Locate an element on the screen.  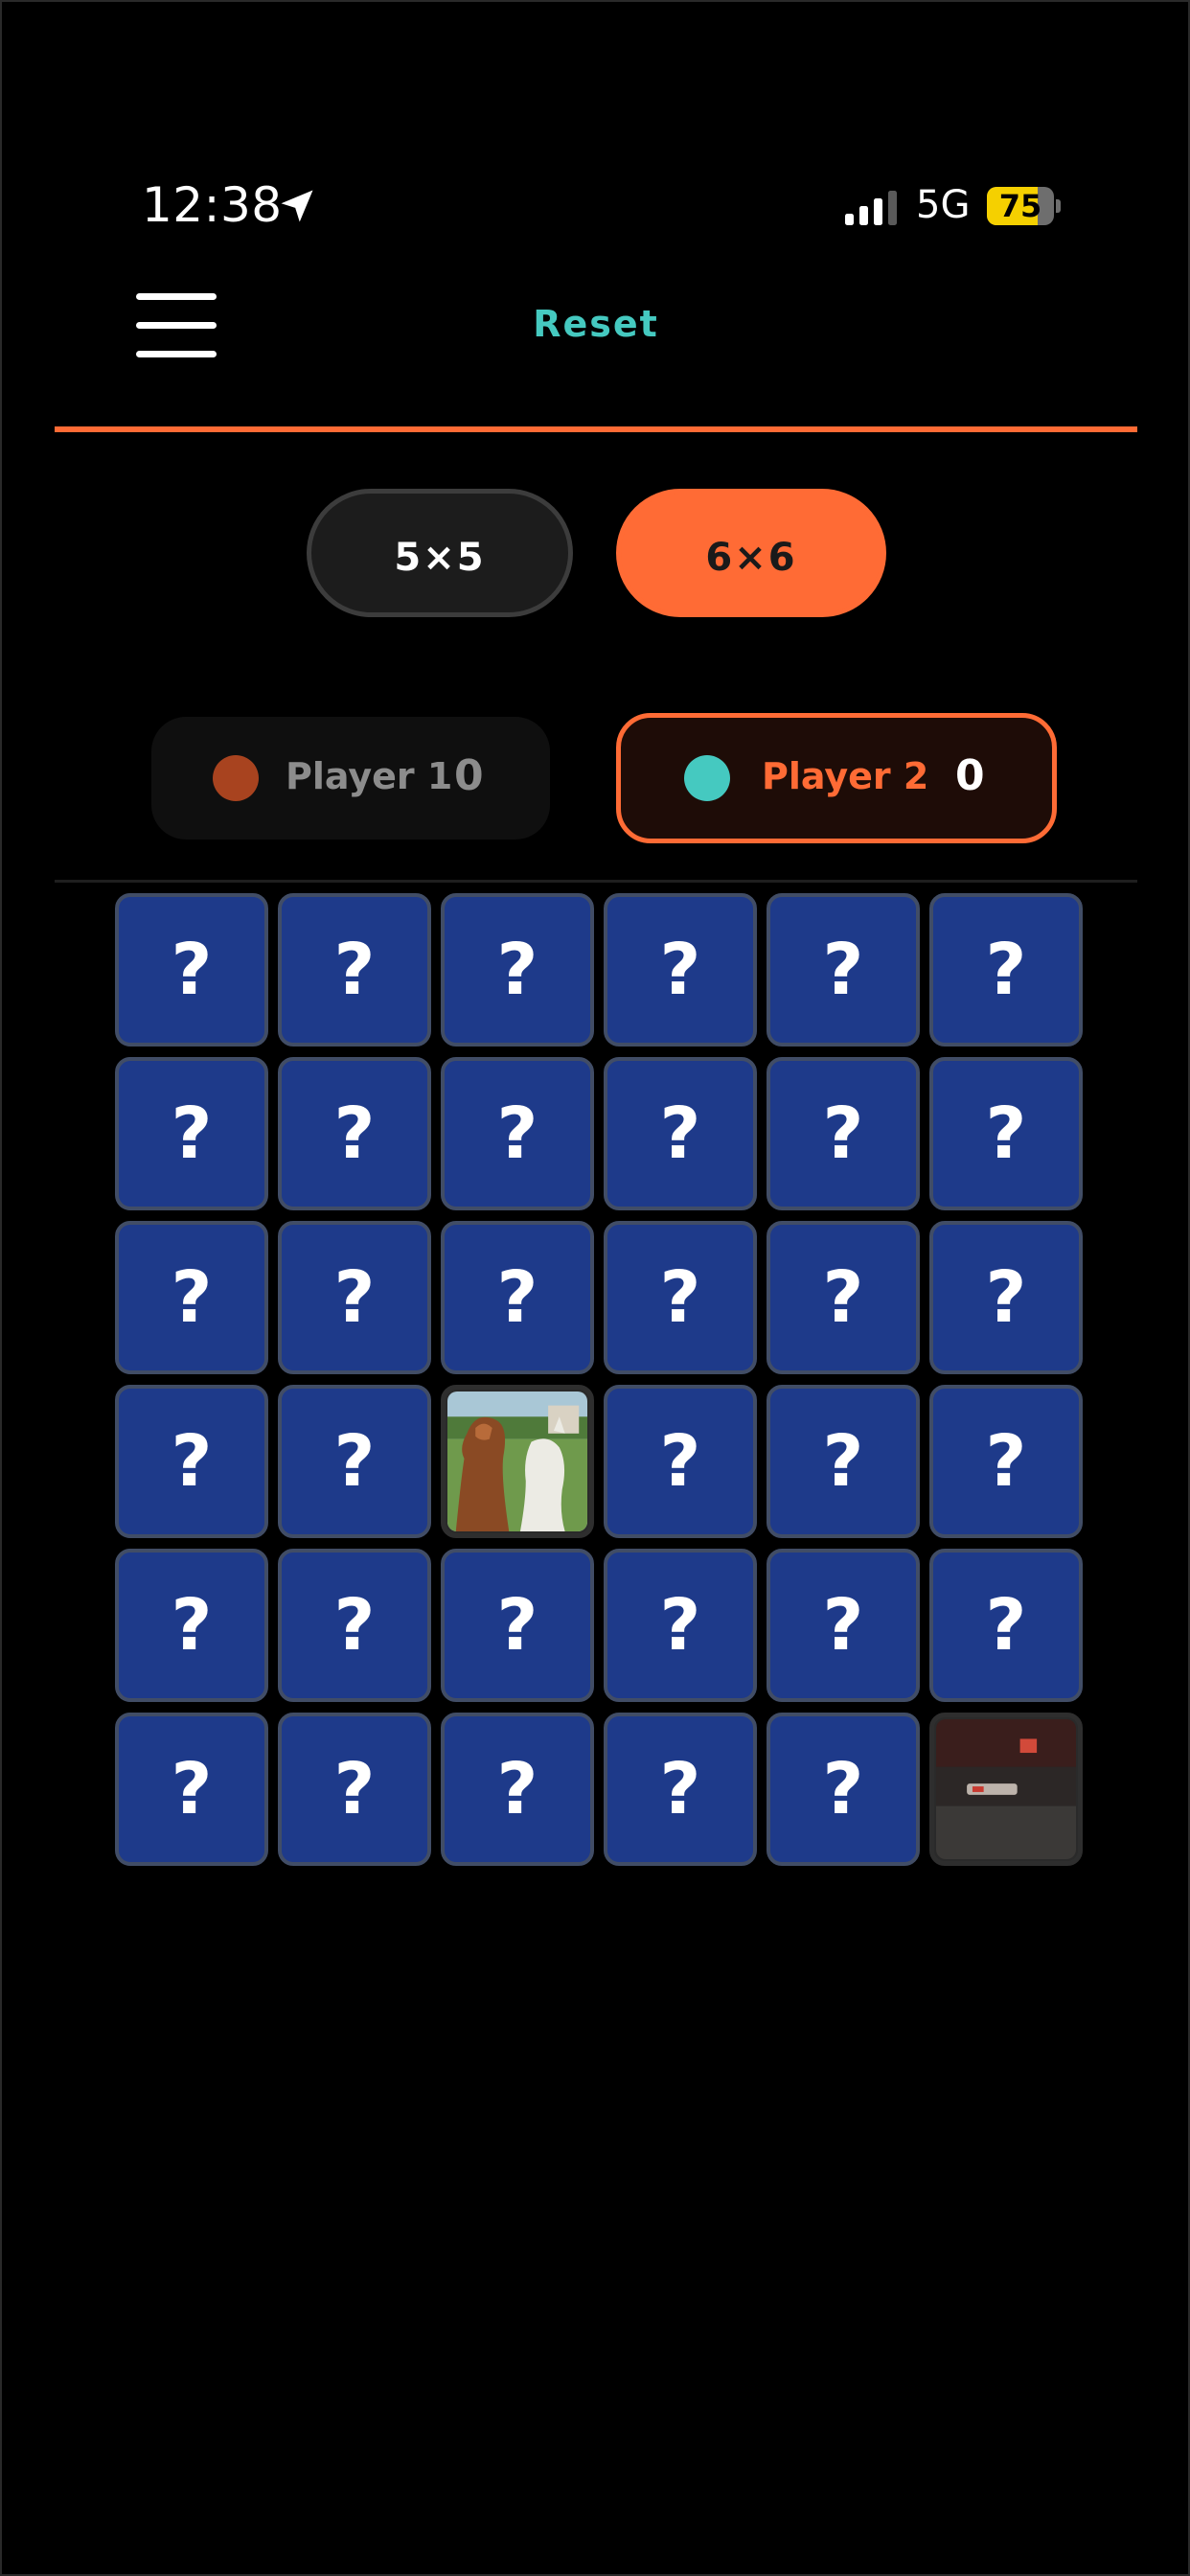
card-hidden-r4-c6: ? is located at coordinates (1006, 1461).